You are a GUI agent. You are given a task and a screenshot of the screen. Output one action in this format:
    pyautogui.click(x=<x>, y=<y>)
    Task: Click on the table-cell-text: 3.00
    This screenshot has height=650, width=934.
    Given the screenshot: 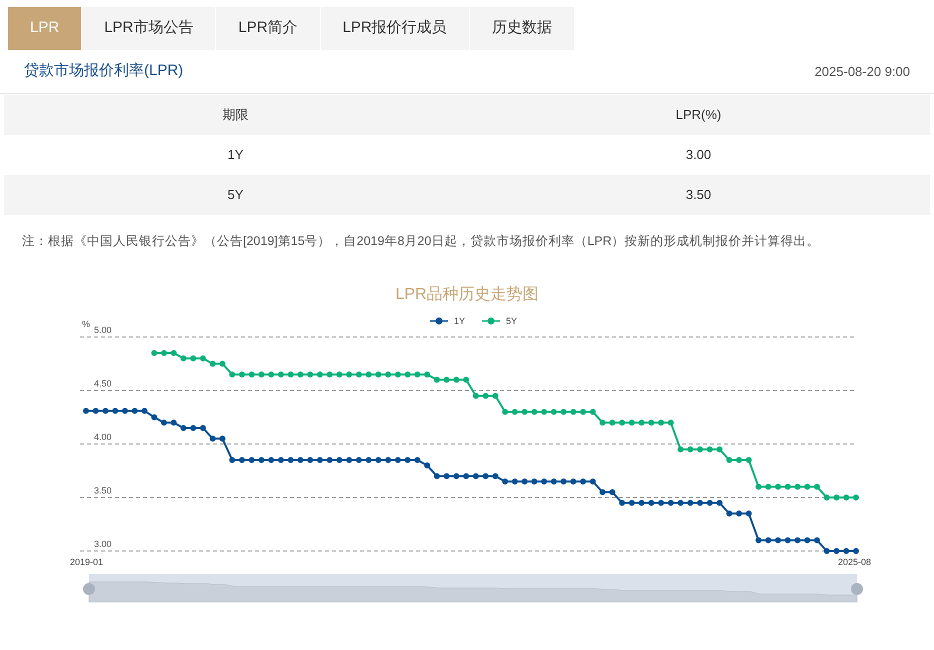 What is the action you would take?
    pyautogui.click(x=699, y=155)
    